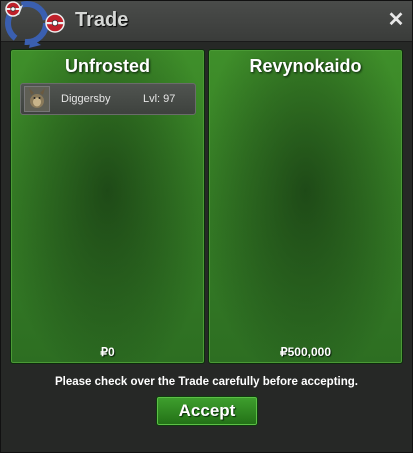 Image resolution: width=413 pixels, height=453 pixels. I want to click on trade-item-slot: Diggersby Lvl: 97, so click(108, 99).